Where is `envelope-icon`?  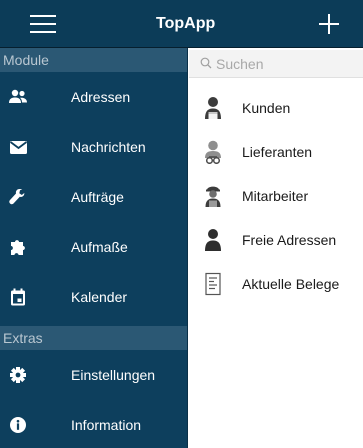 envelope-icon is located at coordinates (18, 147).